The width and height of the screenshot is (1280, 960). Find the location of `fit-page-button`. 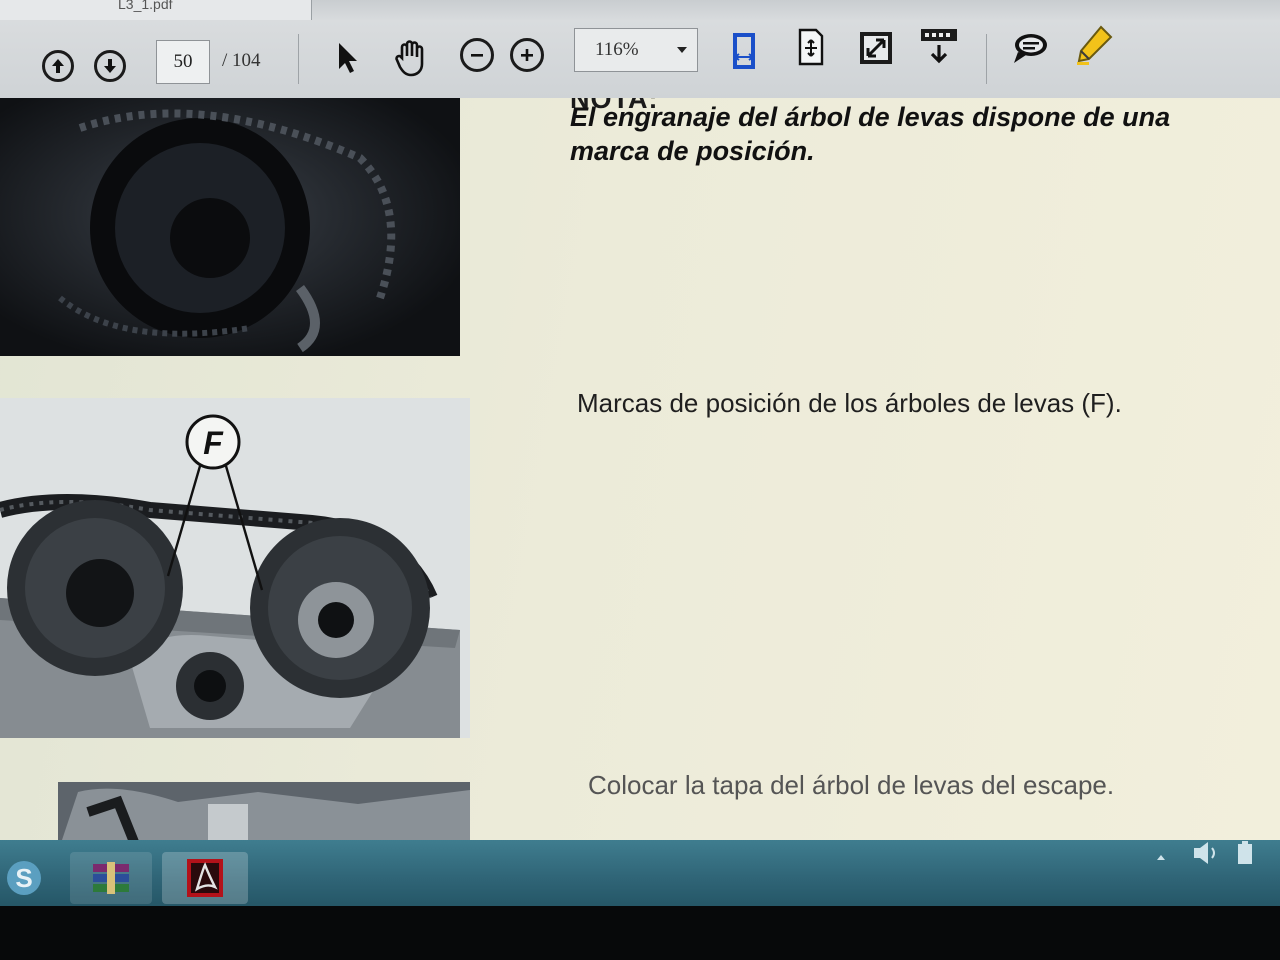

fit-page-button is located at coordinates (811, 47).